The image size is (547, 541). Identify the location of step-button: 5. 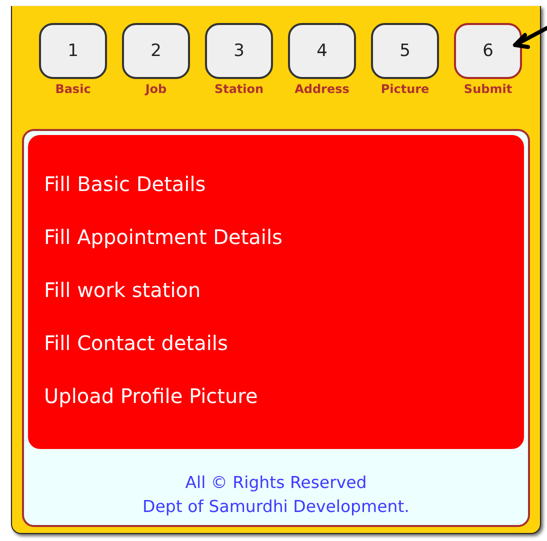
(405, 51).